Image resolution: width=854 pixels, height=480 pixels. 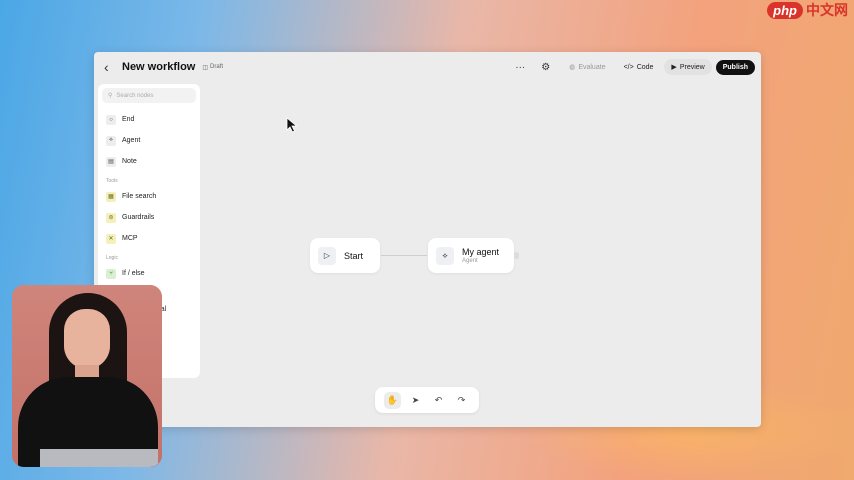 What do you see at coordinates (149, 161) in the screenshot?
I see `sidebar-item-note: ▤ Note` at bounding box center [149, 161].